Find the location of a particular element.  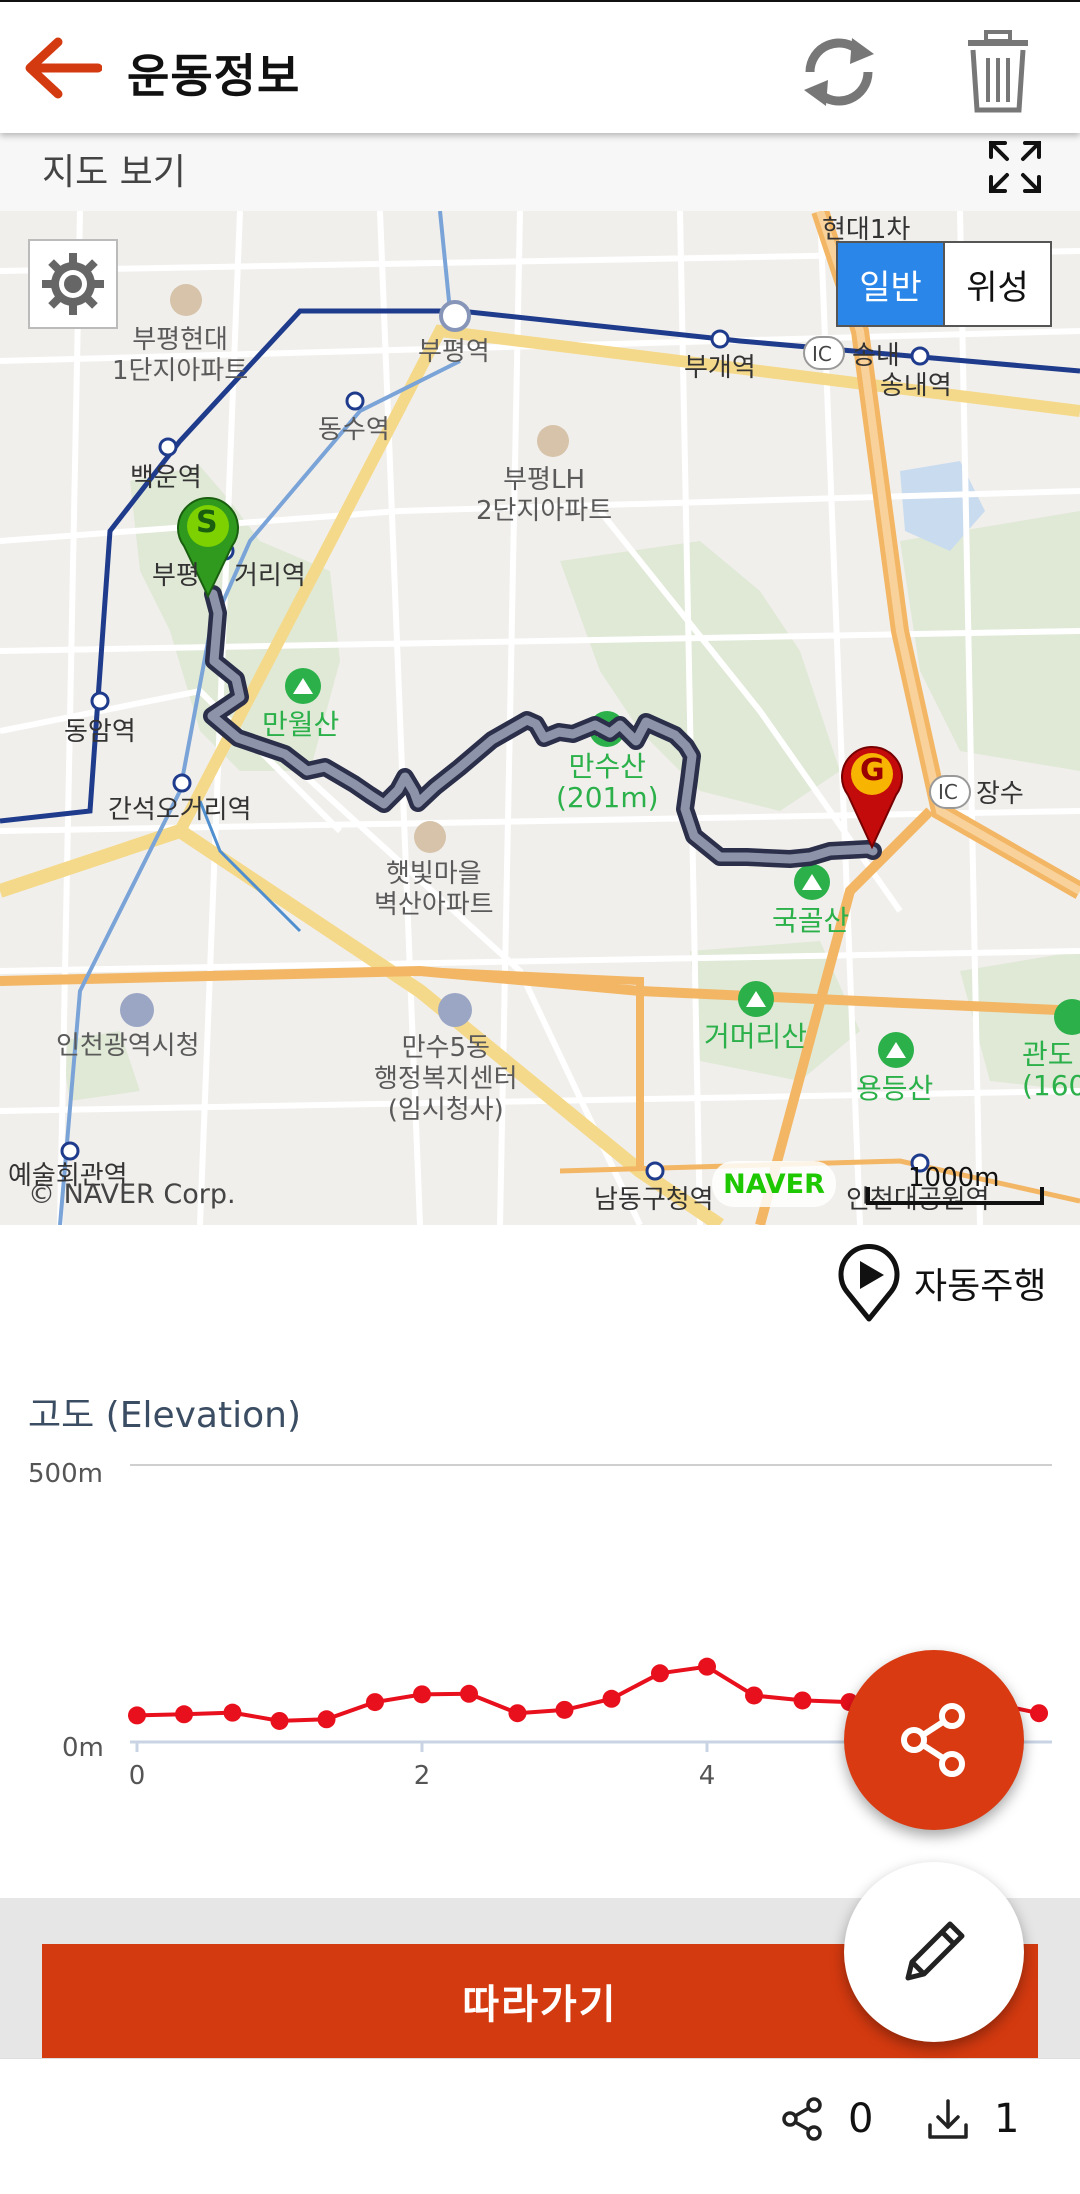

refresh-icon is located at coordinates (839, 72).